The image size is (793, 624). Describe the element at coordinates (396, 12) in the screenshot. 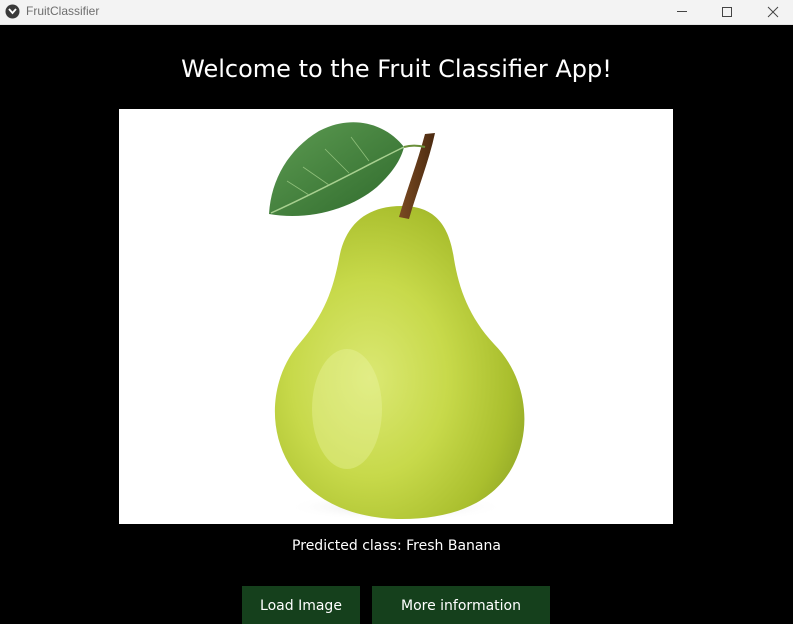

I see `title-bar: FruitClassifier` at that location.